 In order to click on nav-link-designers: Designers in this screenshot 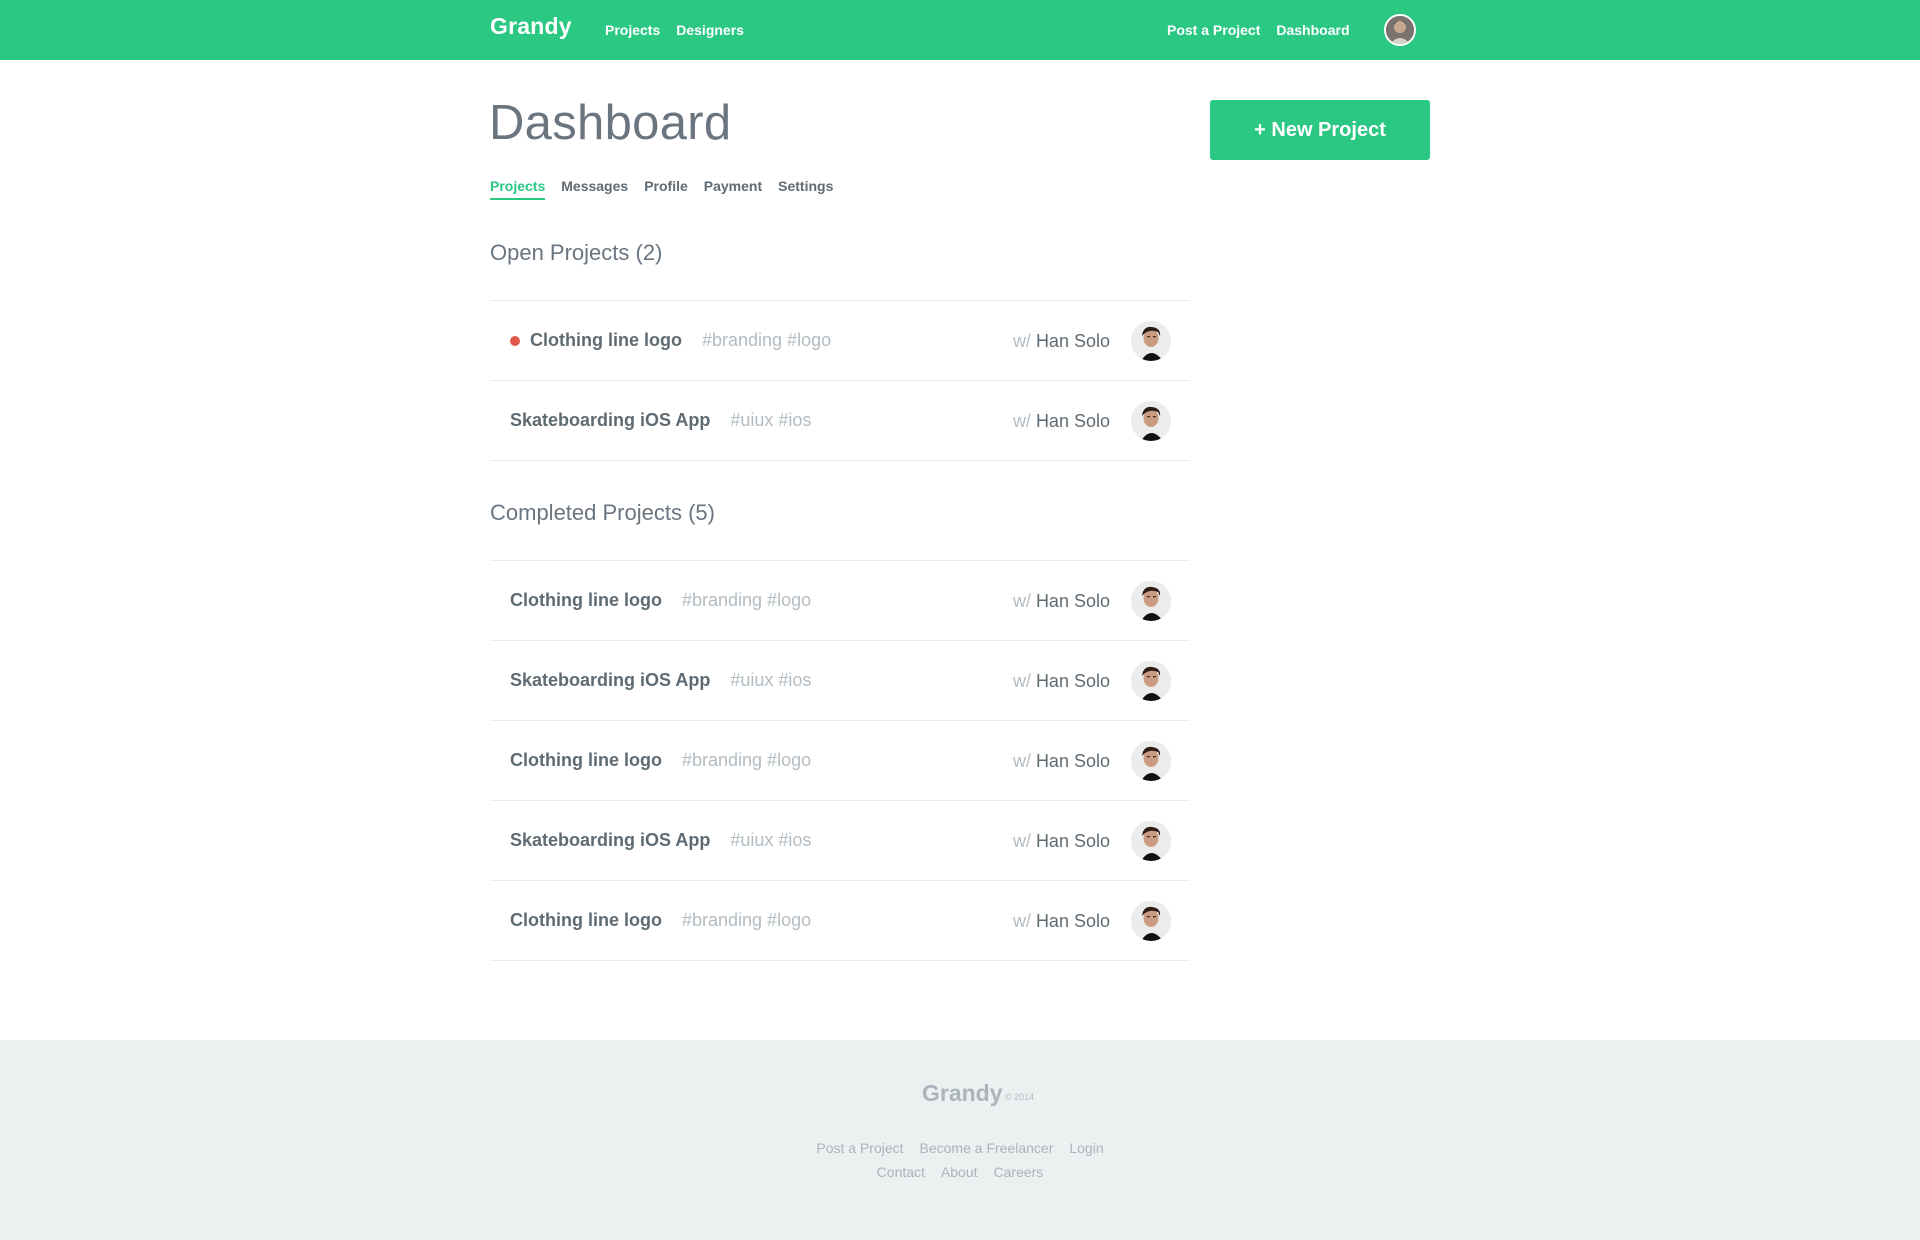, I will do `click(710, 30)`.